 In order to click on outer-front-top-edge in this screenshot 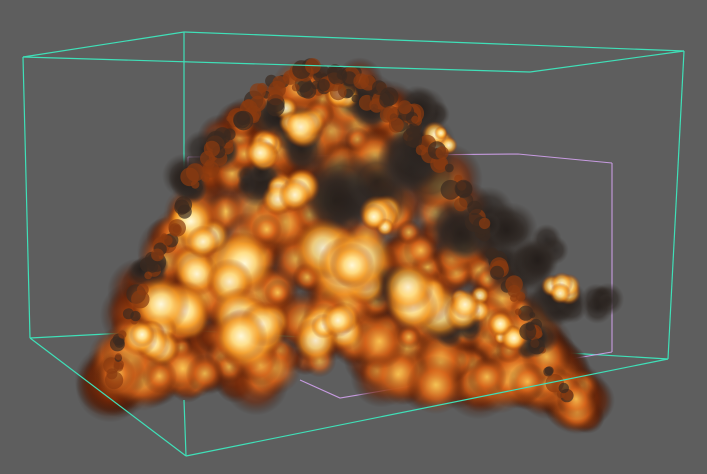, I will do `click(103, 44)`.